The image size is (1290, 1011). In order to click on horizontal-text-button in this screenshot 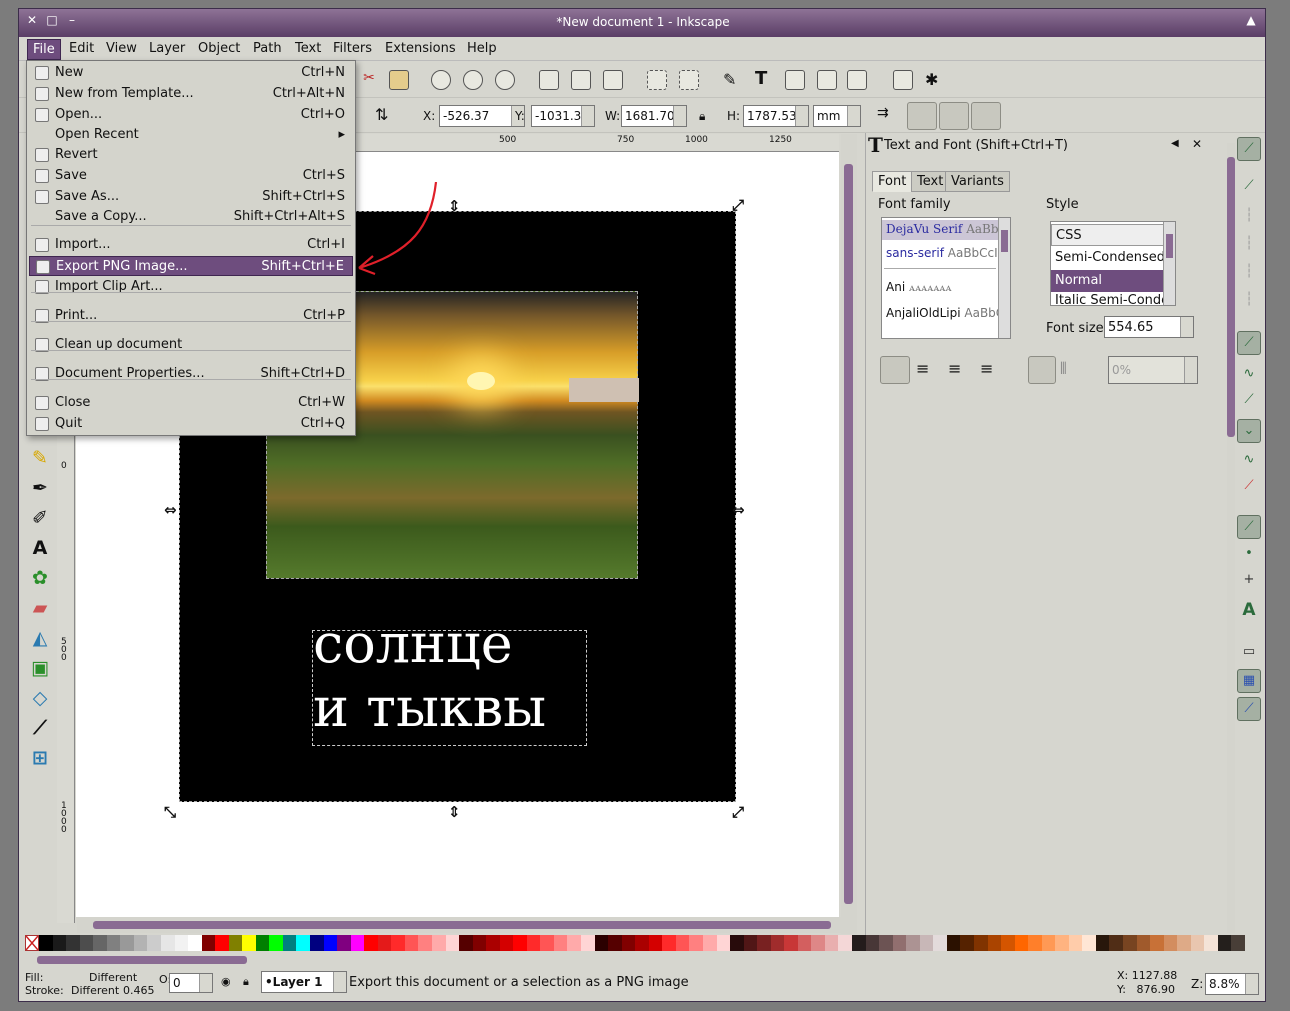, I will do `click(1042, 370)`.